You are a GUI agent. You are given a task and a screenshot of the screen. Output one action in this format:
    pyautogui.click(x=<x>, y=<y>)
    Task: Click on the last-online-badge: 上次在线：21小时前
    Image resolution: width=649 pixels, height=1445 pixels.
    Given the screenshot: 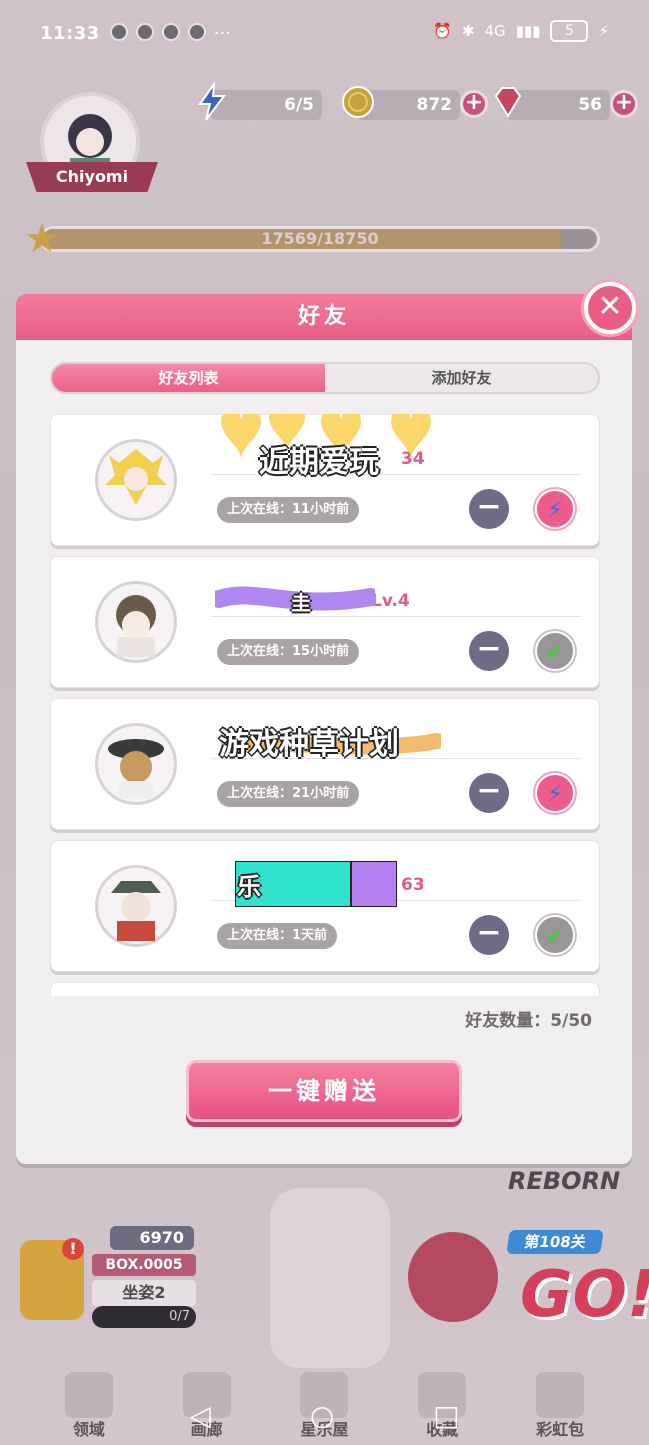 What is the action you would take?
    pyautogui.click(x=288, y=794)
    